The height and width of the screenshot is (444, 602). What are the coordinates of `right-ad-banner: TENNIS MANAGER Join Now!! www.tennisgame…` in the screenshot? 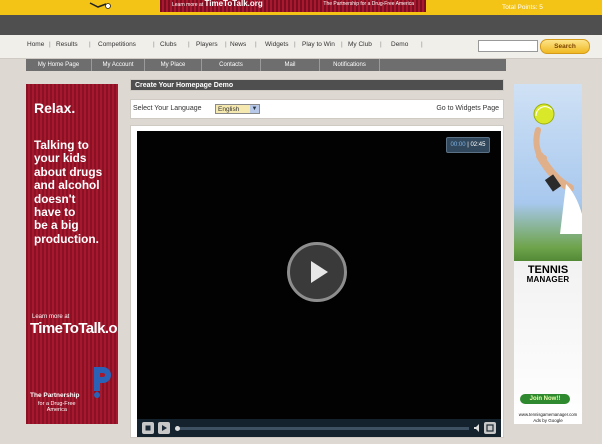 It's located at (548, 254).